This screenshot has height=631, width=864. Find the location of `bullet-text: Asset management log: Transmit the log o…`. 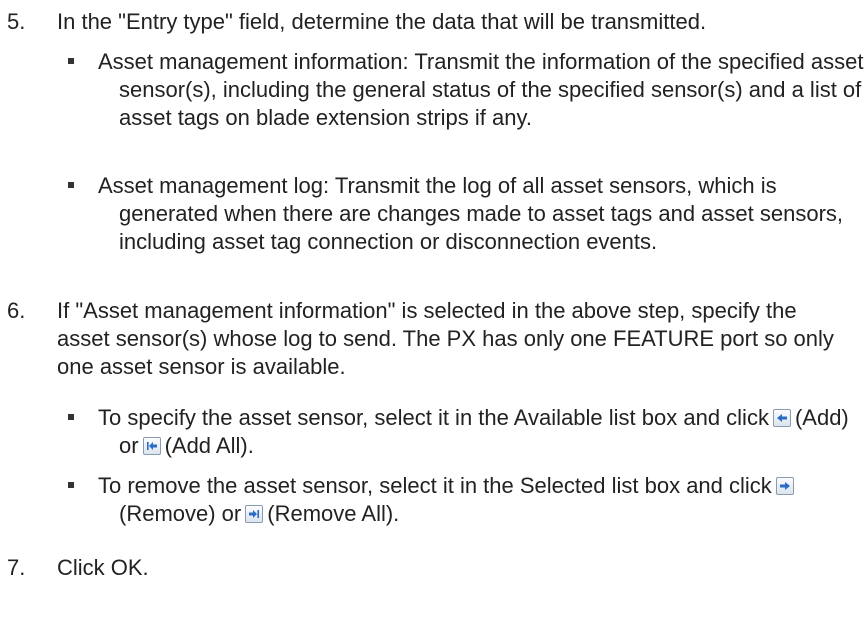

bullet-text: Asset management log: Transmit the log o… is located at coordinates (471, 213).